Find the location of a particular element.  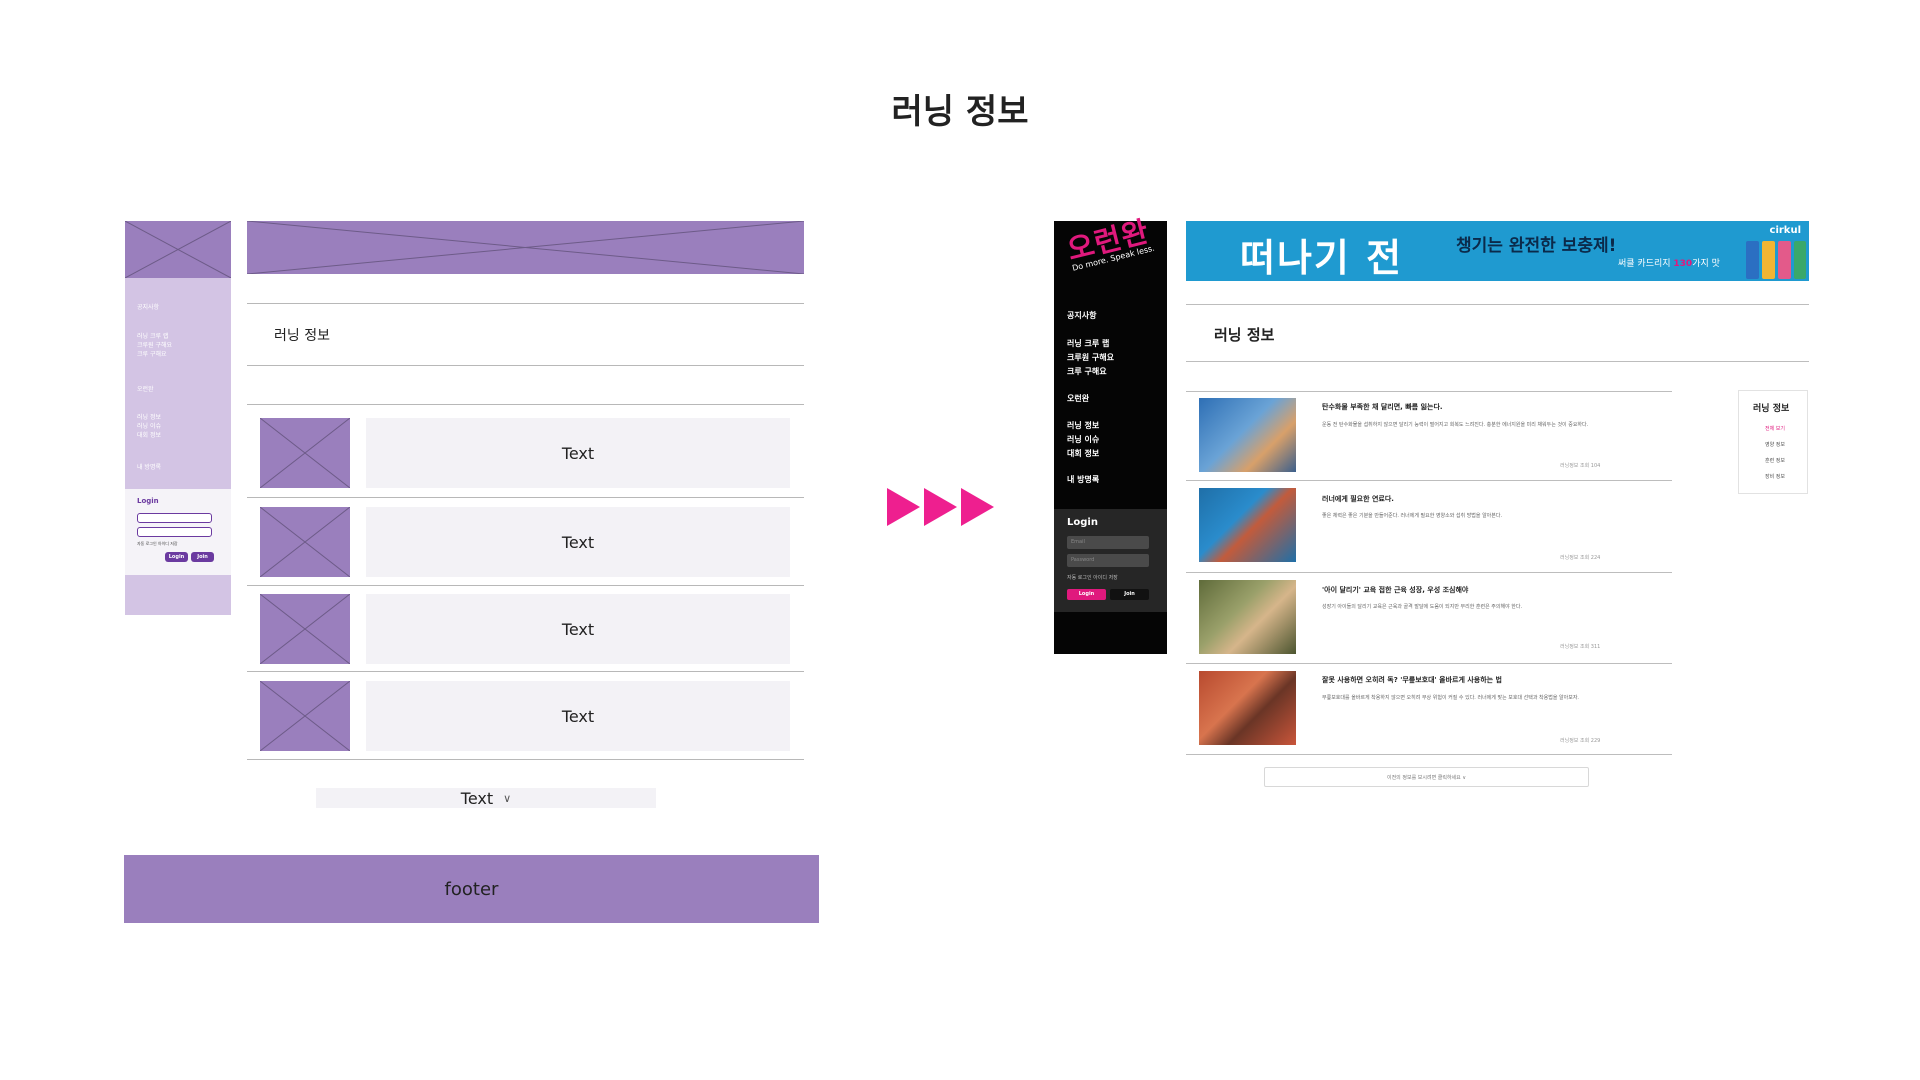

wf-login-title: Login is located at coordinates (148, 501).